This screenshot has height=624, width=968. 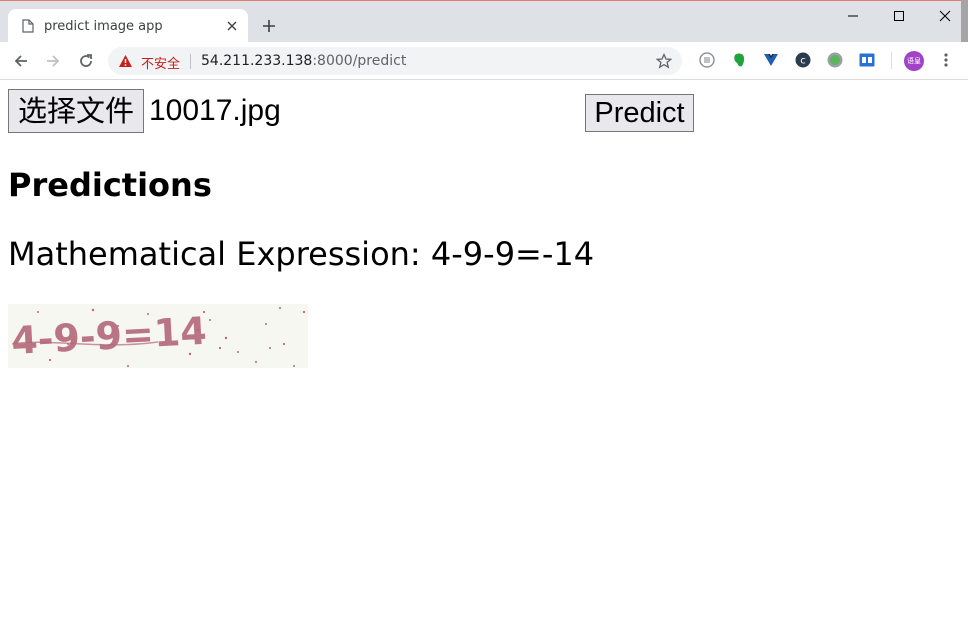 What do you see at coordinates (125, 61) in the screenshot?
I see `warning-icon` at bounding box center [125, 61].